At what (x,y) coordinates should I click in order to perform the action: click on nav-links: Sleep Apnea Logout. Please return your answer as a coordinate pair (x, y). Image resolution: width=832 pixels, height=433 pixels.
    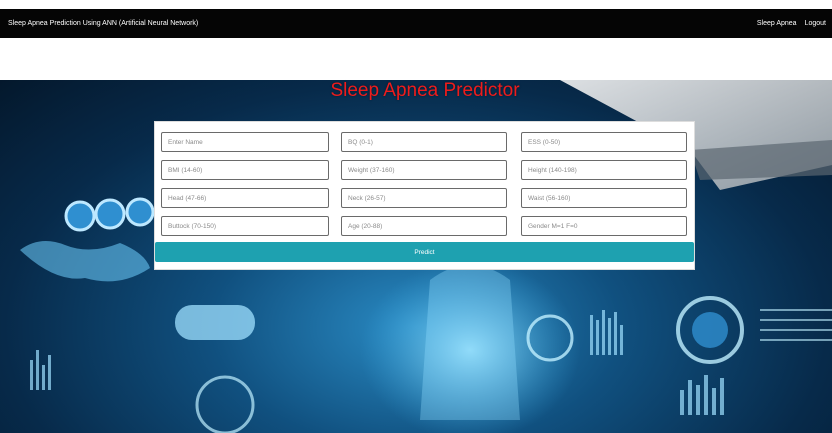
    Looking at the image, I should click on (791, 23).